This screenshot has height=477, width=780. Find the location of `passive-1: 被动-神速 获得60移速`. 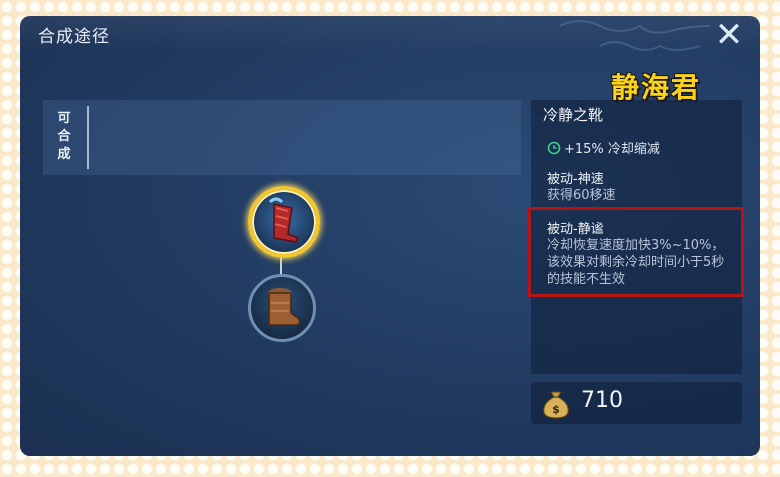

passive-1: 被动-神速 获得60移速 is located at coordinates (581, 186).